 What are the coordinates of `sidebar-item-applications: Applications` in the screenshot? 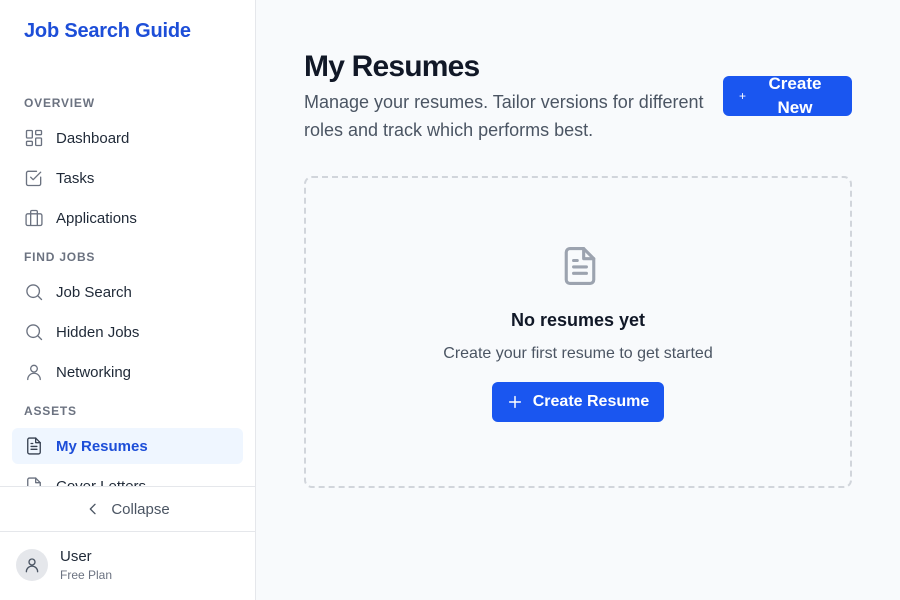 It's located at (127, 218).